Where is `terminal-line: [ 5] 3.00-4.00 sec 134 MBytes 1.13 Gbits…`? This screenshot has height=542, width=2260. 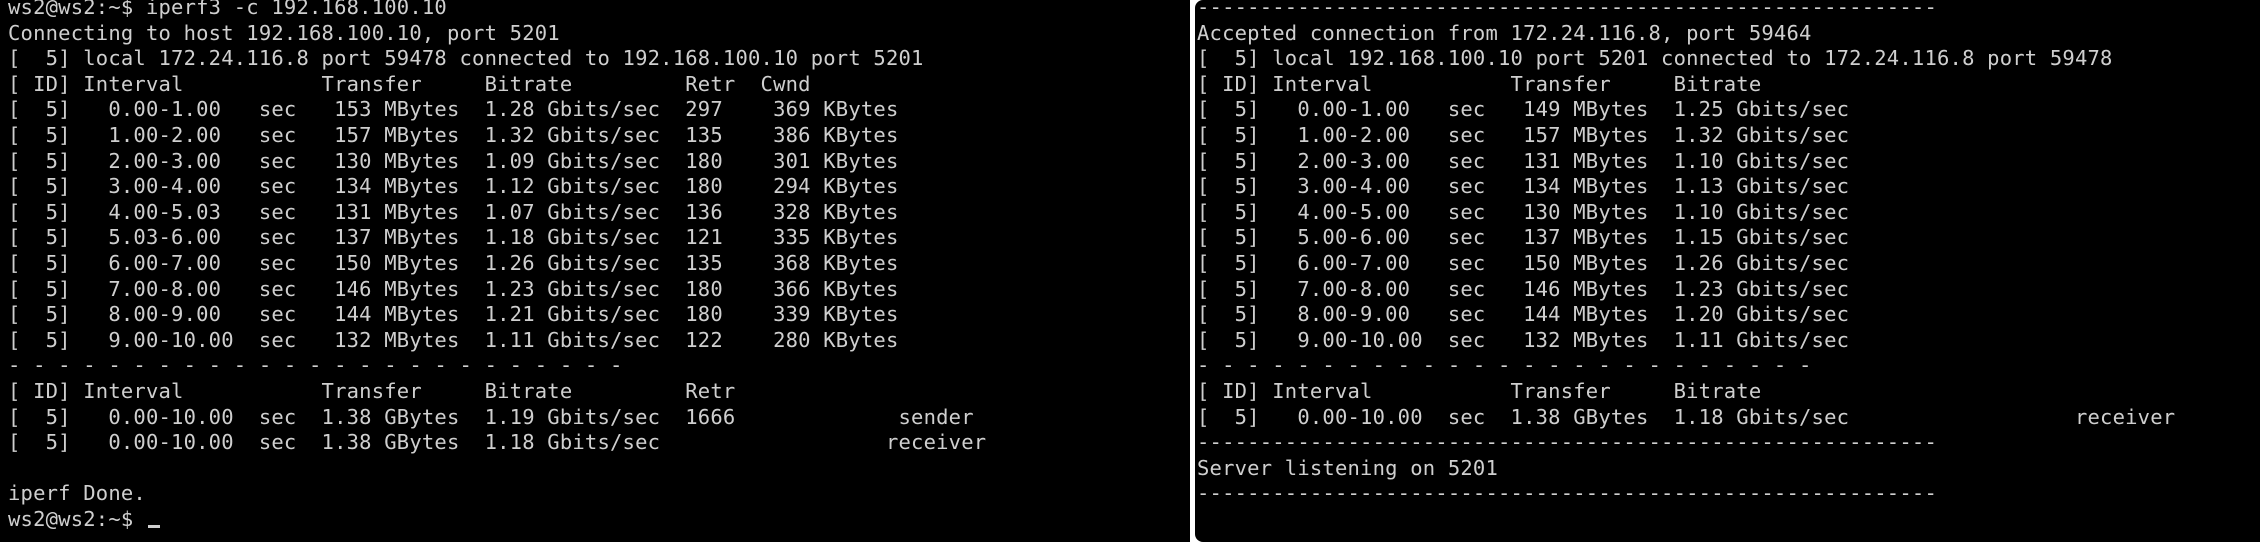
terminal-line: [ 5] 3.00-4.00 sec 134 MBytes 1.13 Gbits… is located at coordinates (1523, 186).